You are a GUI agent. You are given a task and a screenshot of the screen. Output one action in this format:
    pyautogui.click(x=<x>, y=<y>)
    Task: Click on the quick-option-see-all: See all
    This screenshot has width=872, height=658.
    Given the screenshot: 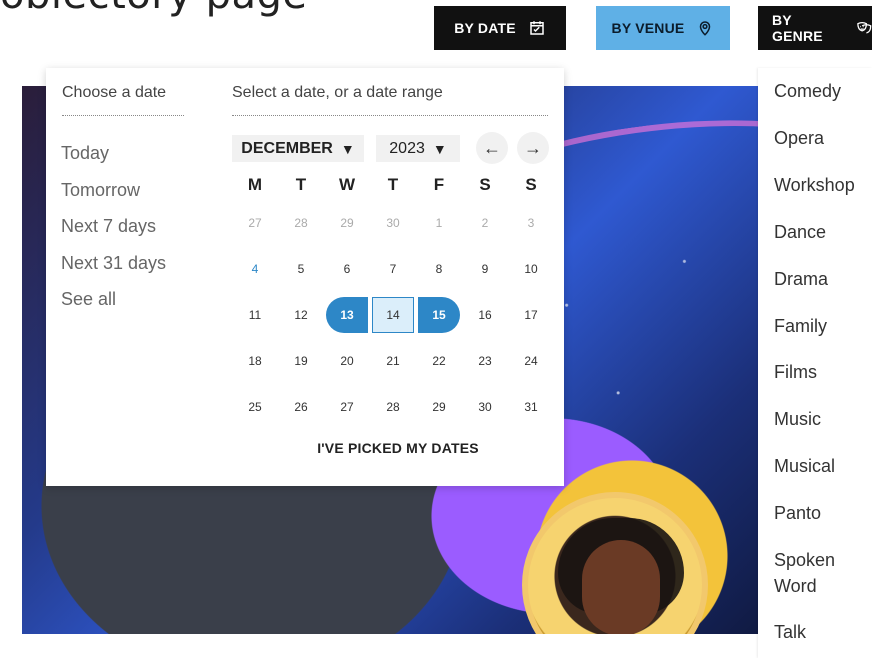 What is the action you would take?
    pyautogui.click(x=113, y=299)
    